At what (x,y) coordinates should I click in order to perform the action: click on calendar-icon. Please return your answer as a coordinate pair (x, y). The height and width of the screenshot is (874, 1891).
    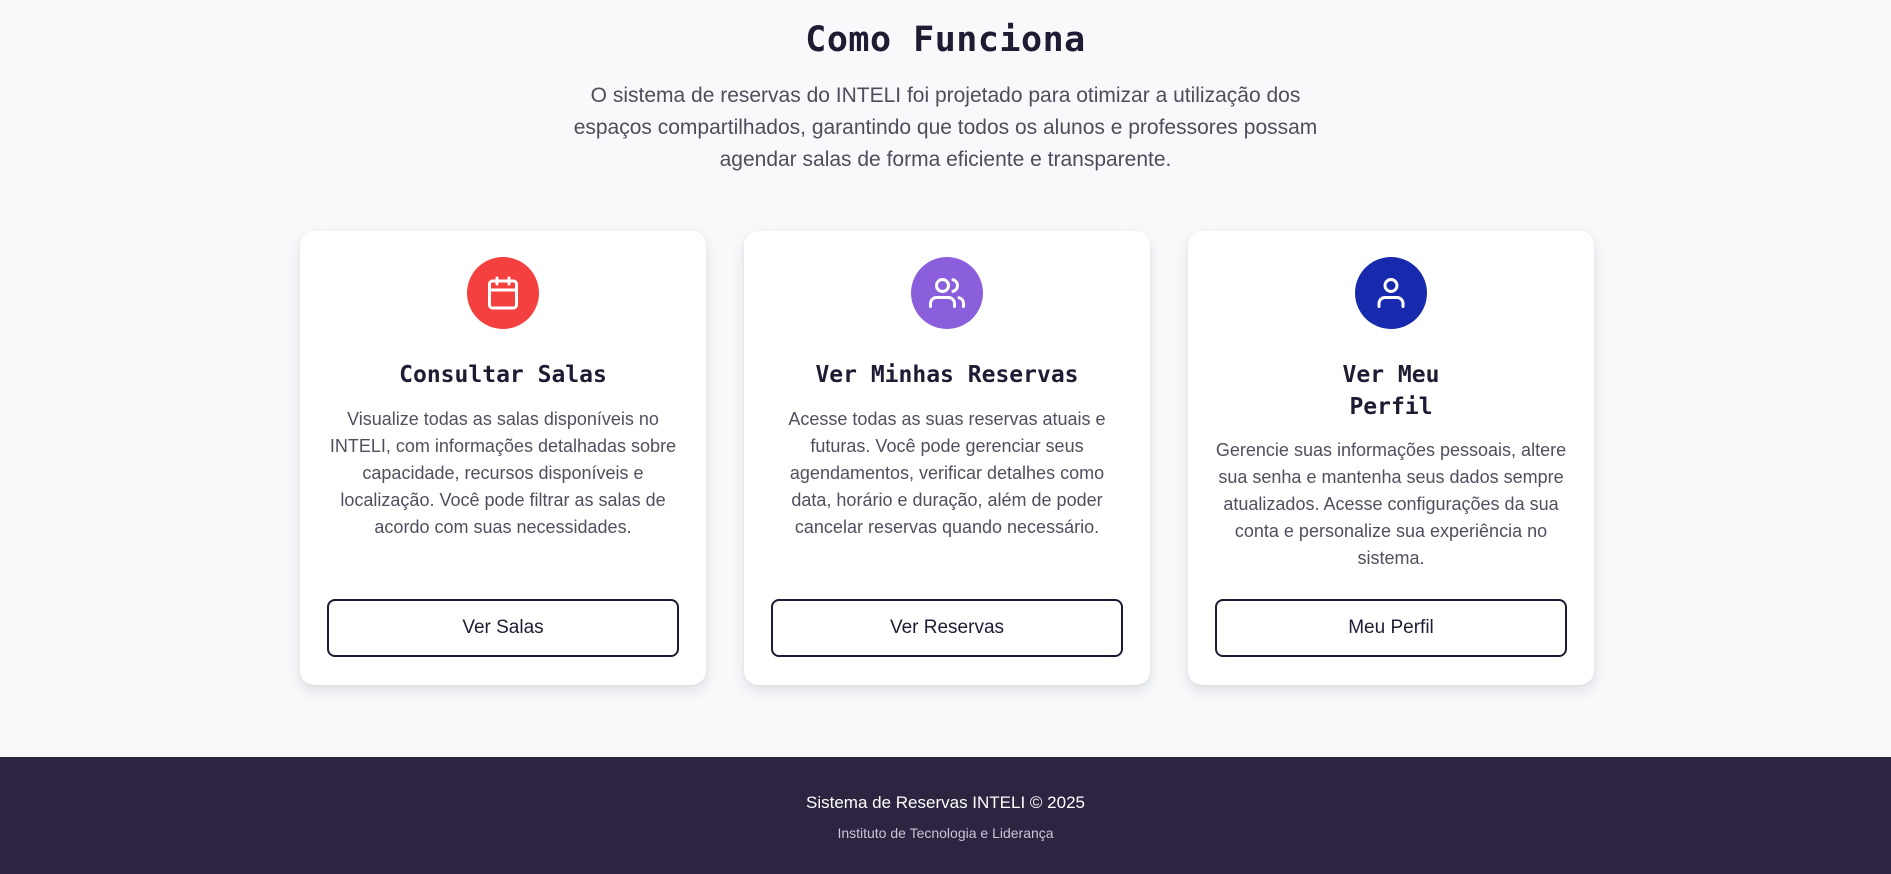
    Looking at the image, I should click on (503, 293).